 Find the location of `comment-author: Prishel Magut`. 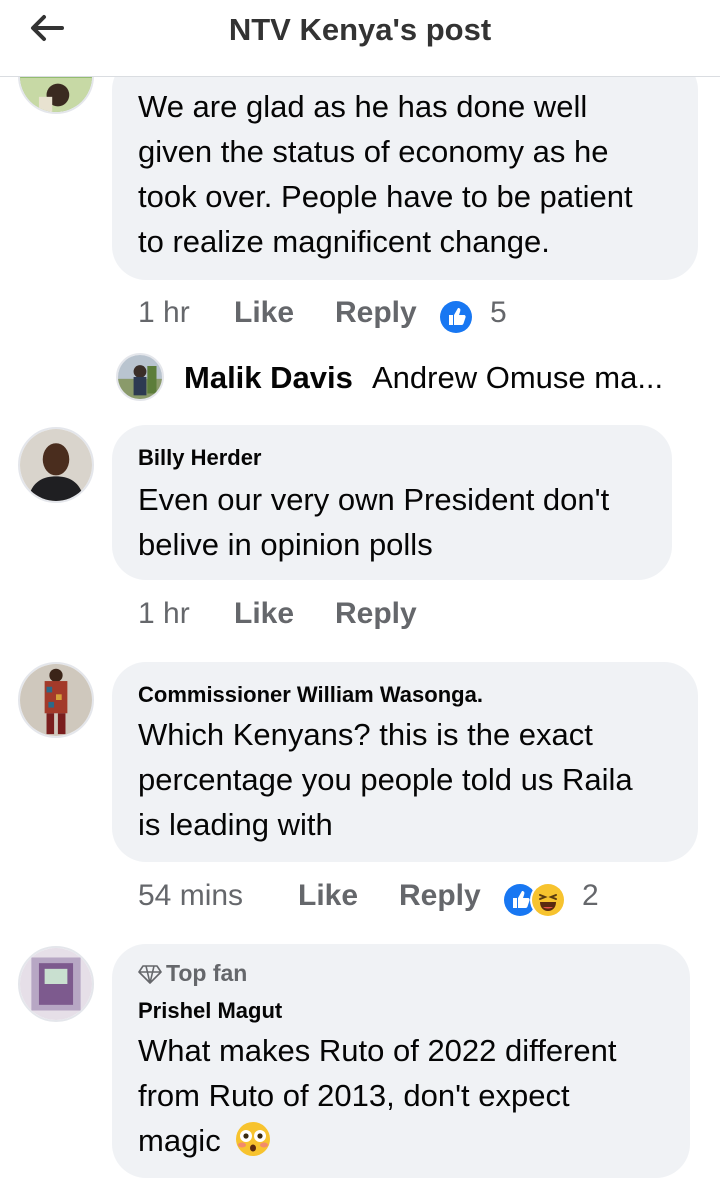

comment-author: Prishel Magut is located at coordinates (210, 1011).